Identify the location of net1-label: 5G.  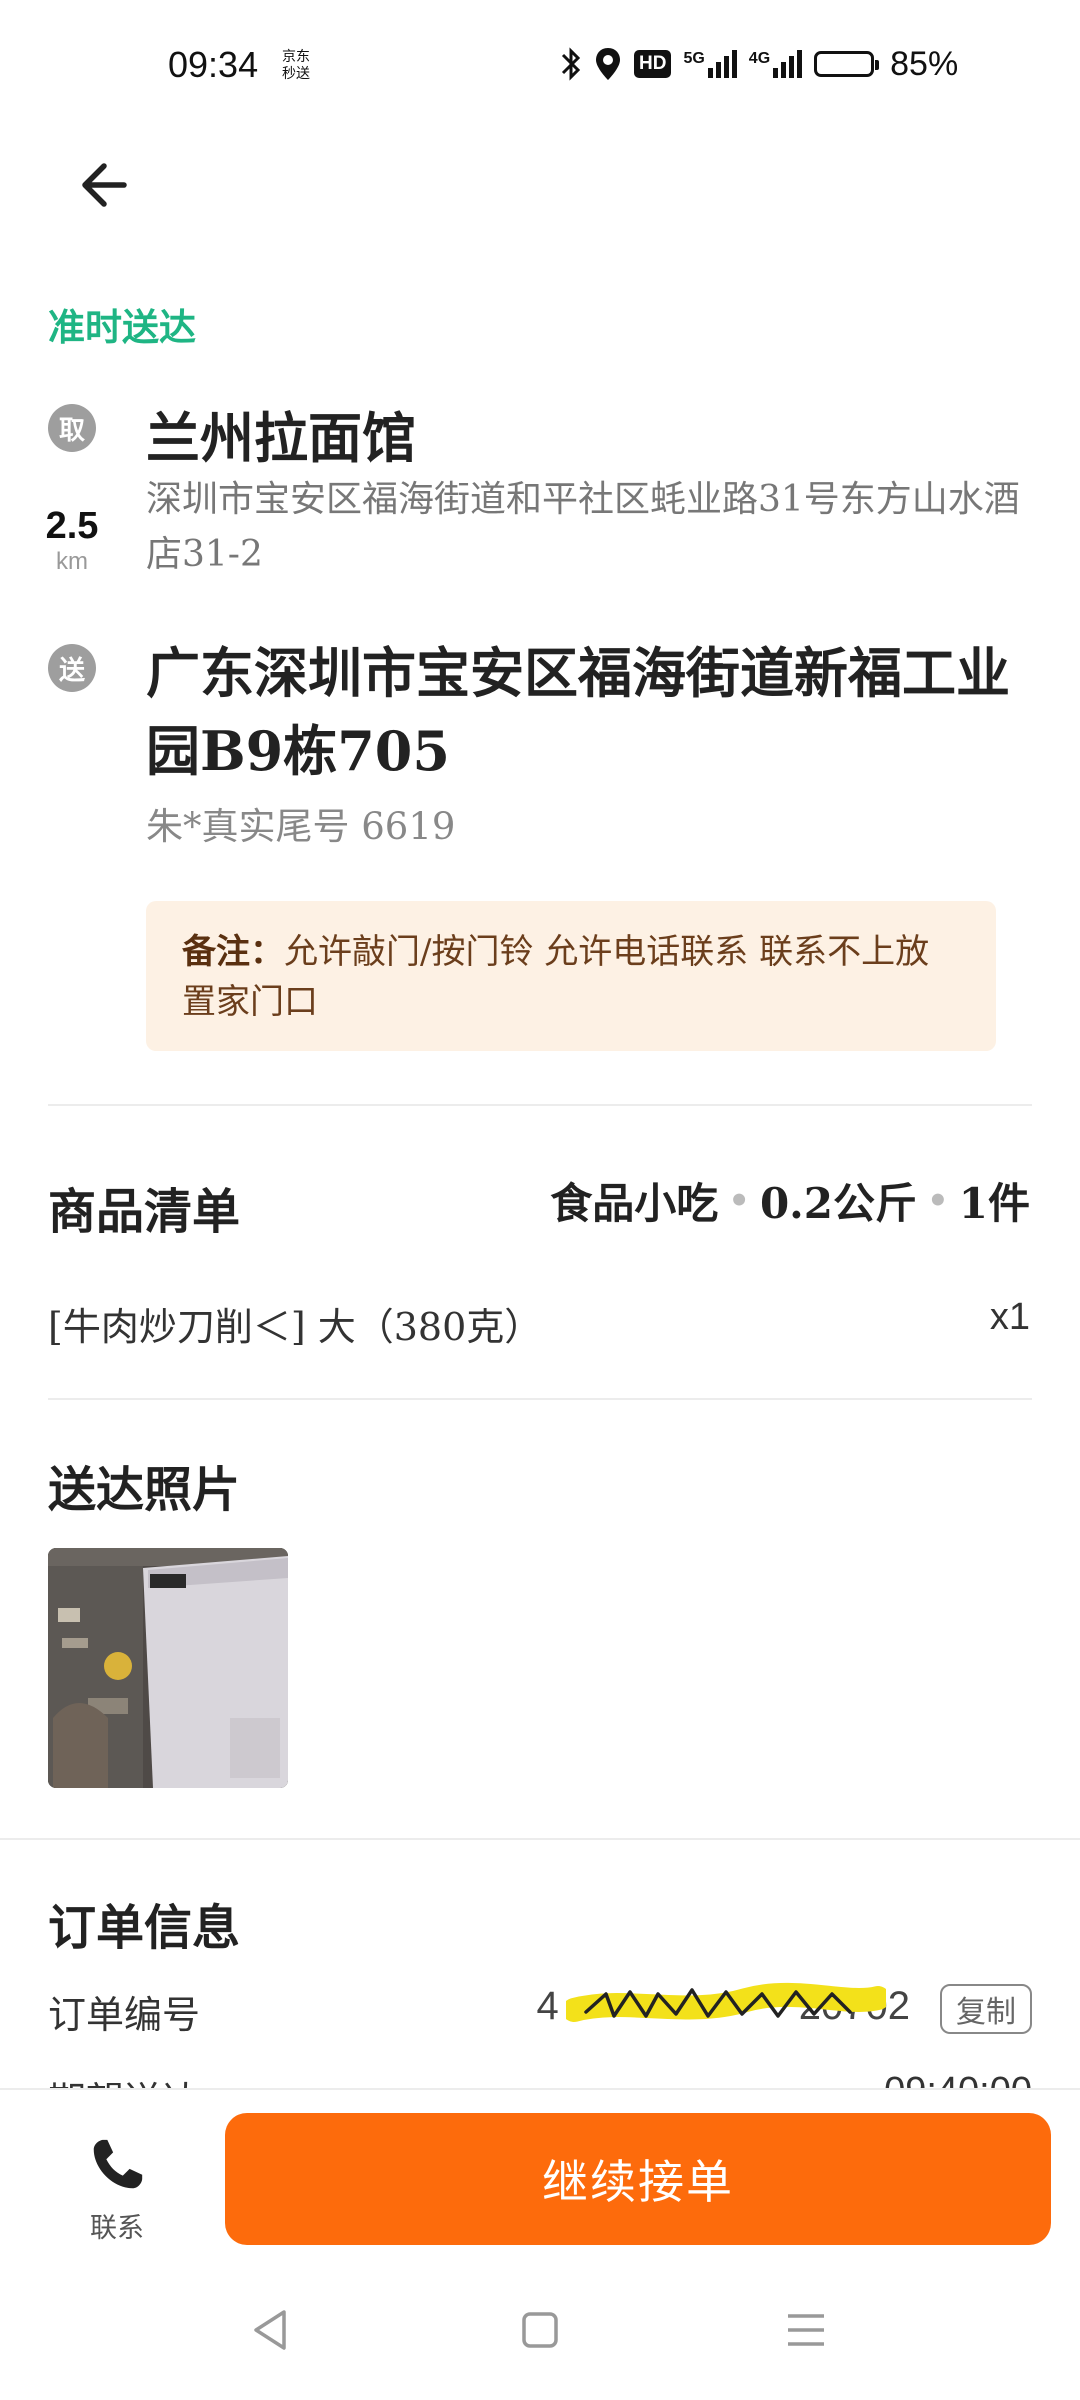
(694, 58).